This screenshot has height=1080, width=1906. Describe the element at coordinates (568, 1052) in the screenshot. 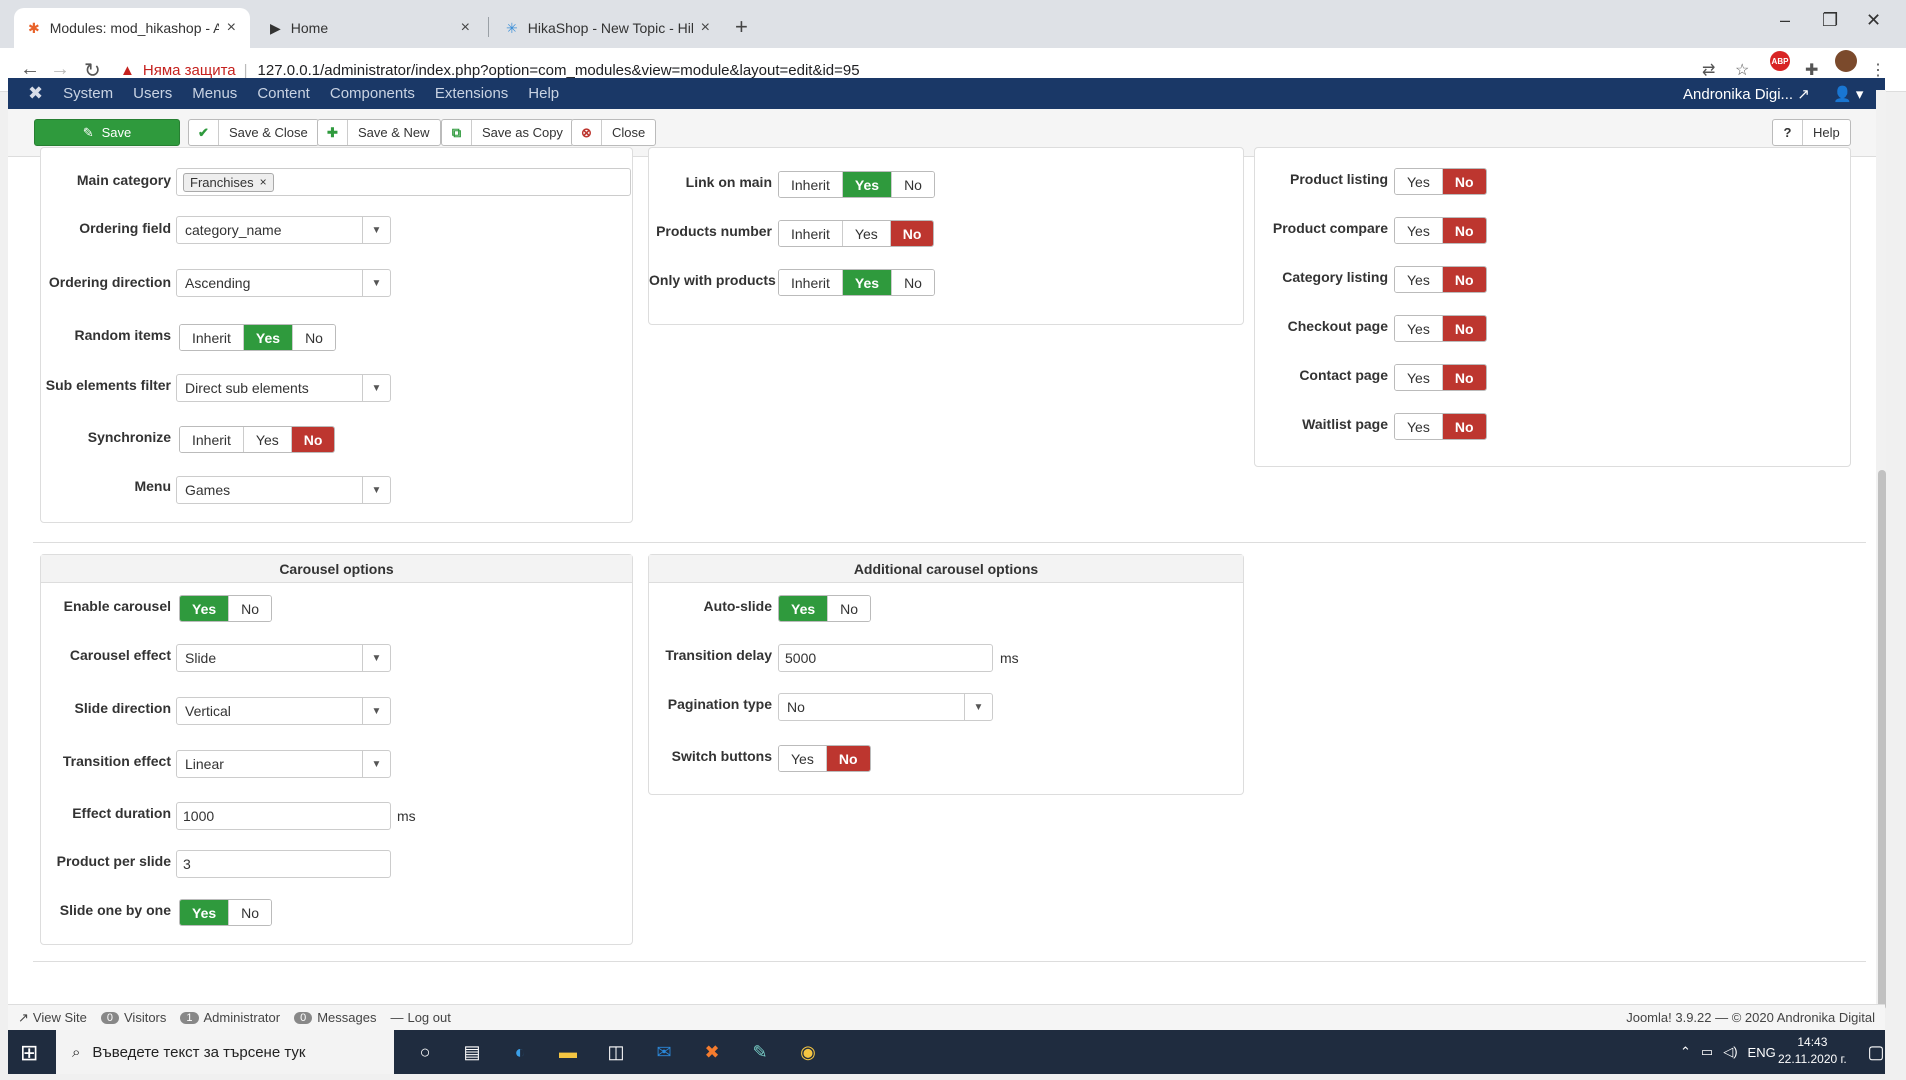

I see `file-explorer-icon: ▬` at that location.